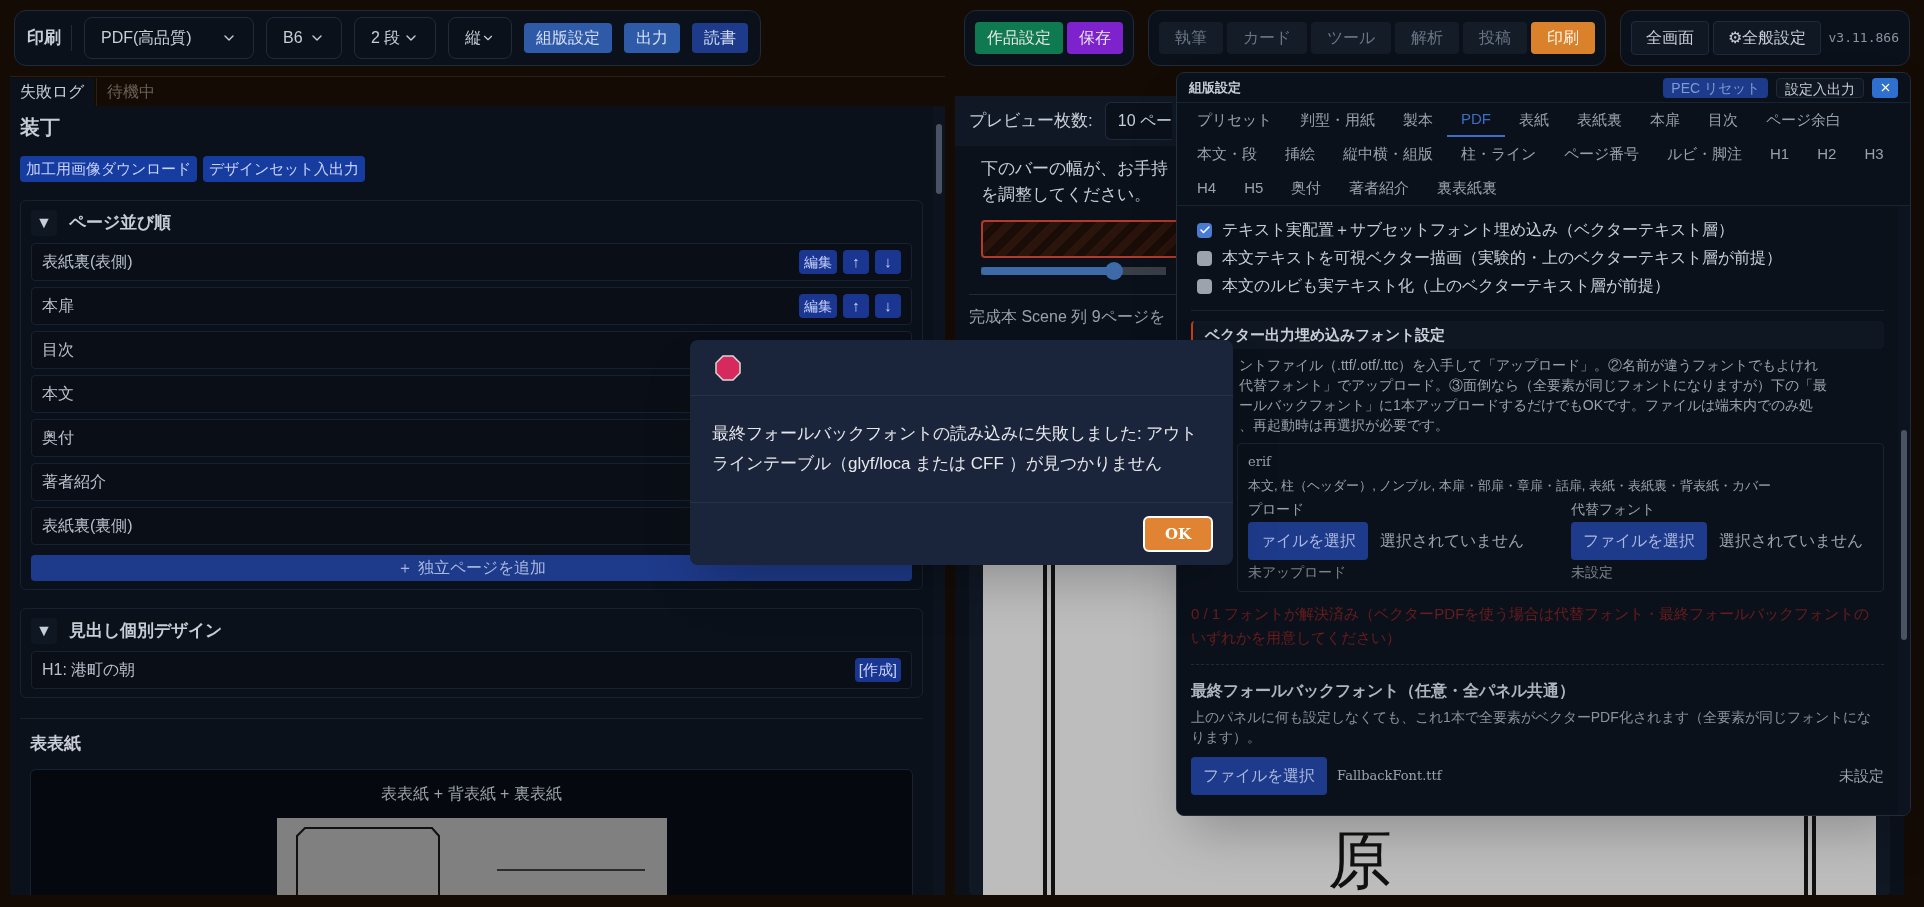 The image size is (1924, 907). Describe the element at coordinates (1276, 509) in the screenshot. I see `slot-label: プロード` at that location.